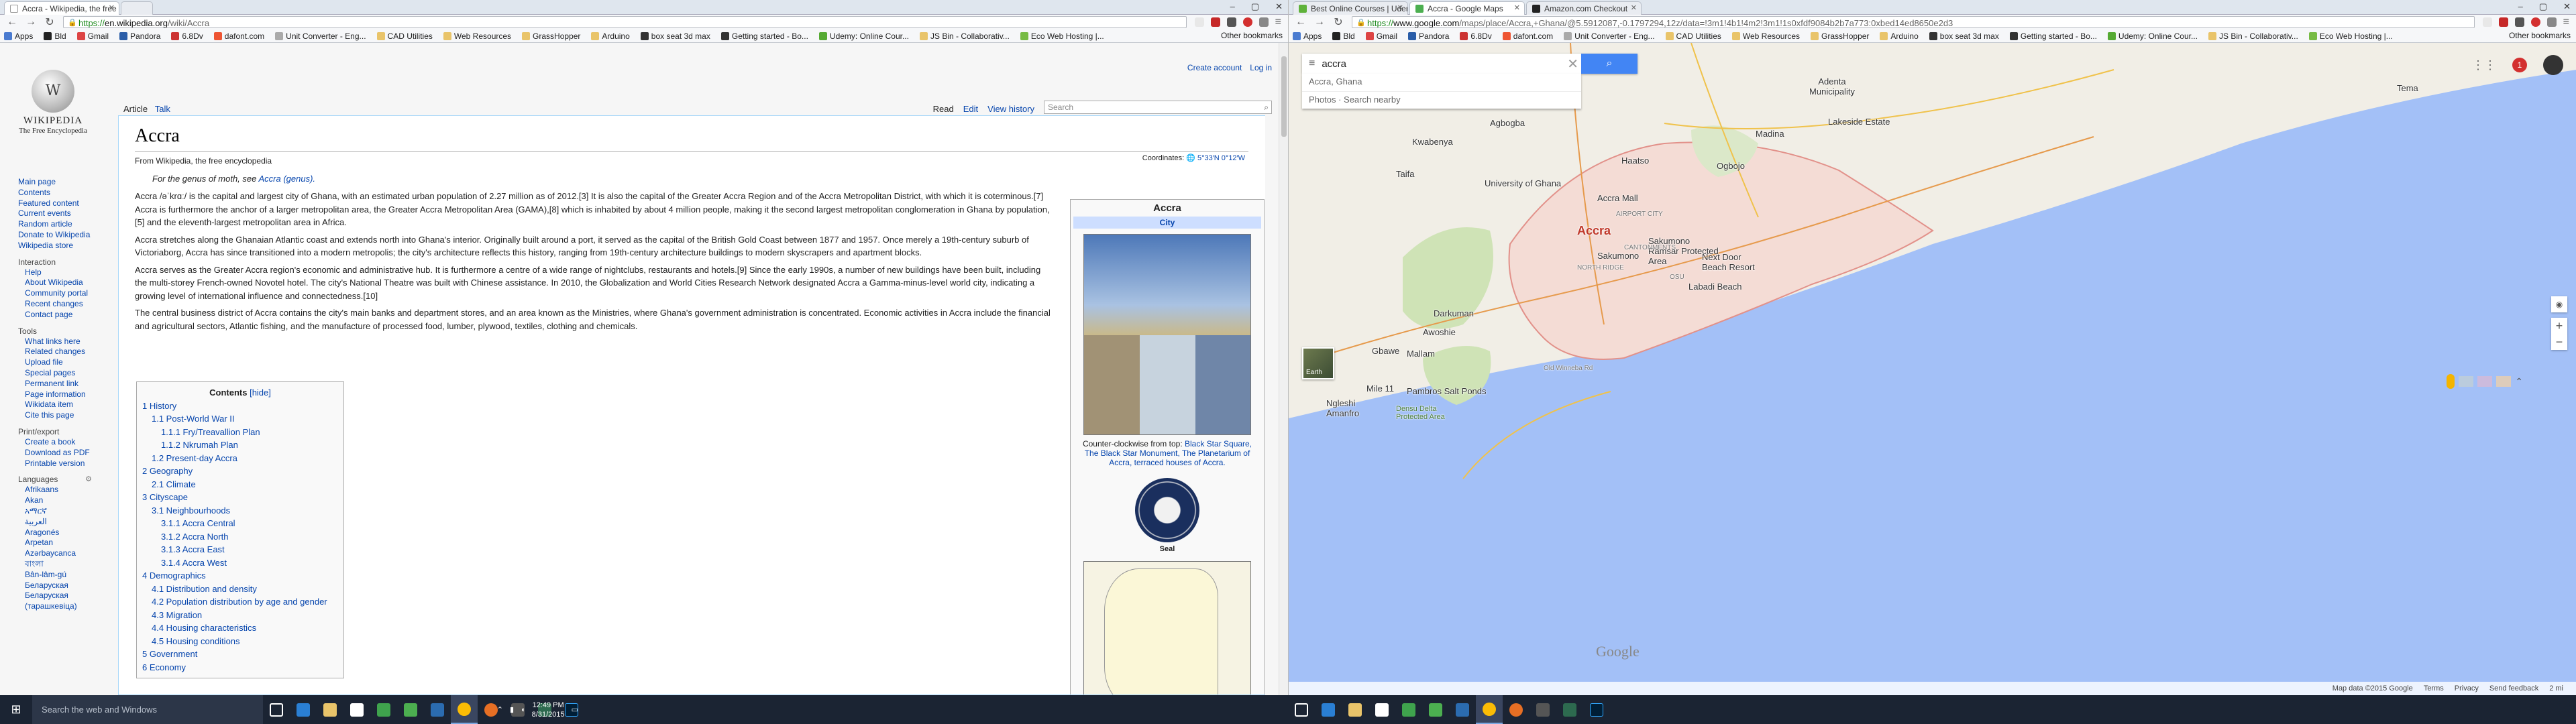 The height and width of the screenshot is (724, 2576). I want to click on language-link: العربية, so click(68, 522).